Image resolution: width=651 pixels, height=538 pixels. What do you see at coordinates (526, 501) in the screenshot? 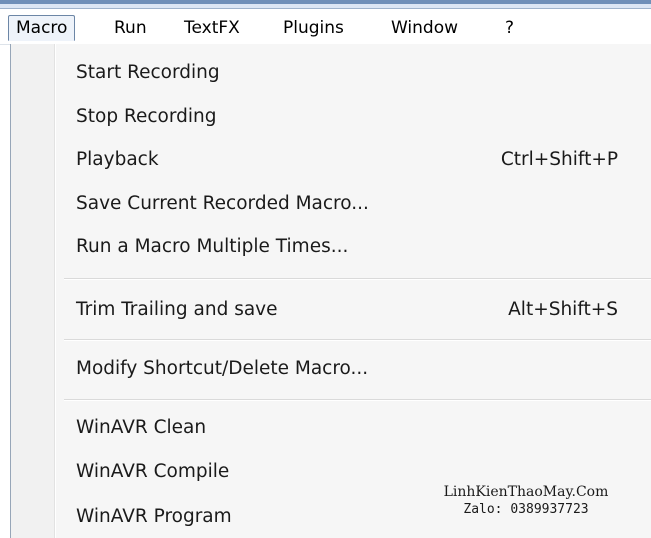
I see `watermark: LinhKienThaoMay.Com Zalo: 0389937723` at bounding box center [526, 501].